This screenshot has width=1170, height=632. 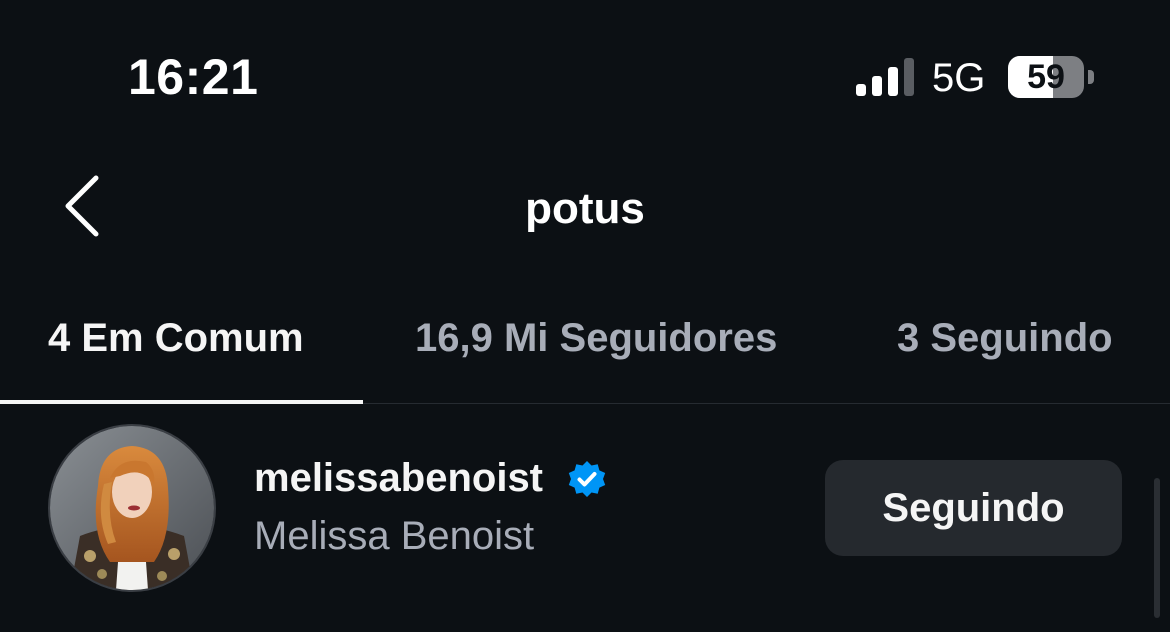 I want to click on battery-percent: 59, so click(x=1046, y=77).